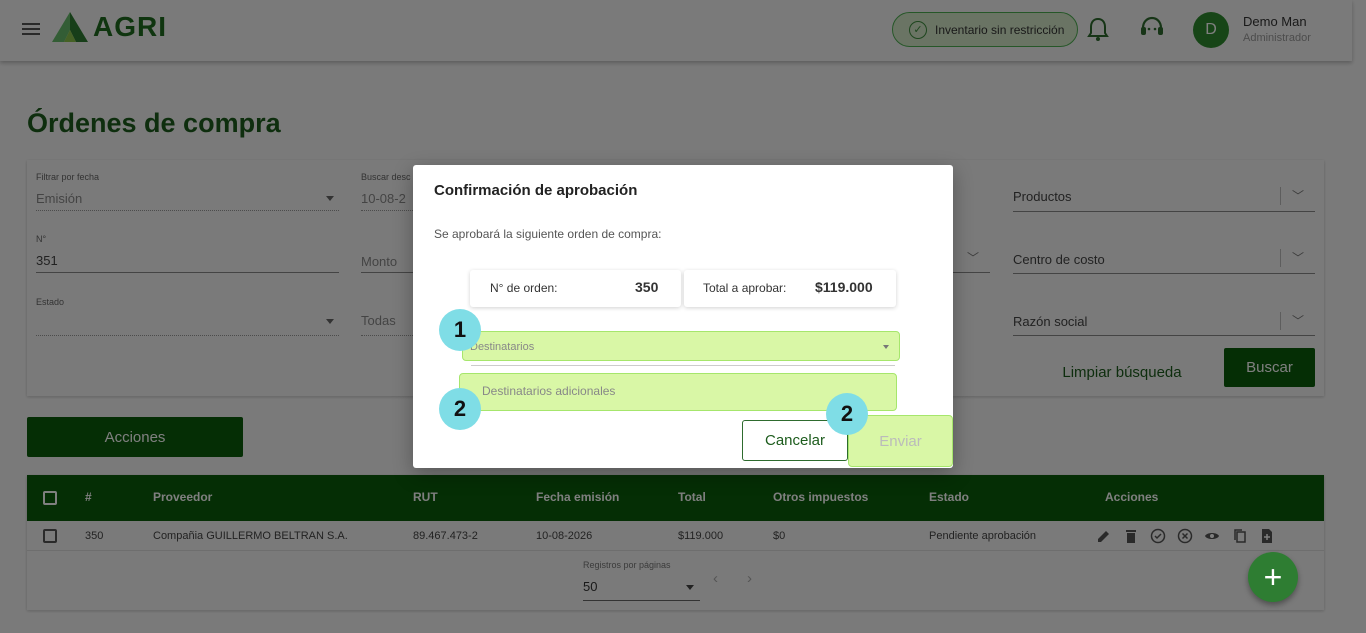  Describe the element at coordinates (524, 288) in the screenshot. I see `order-number-label: N° de orden:` at that location.